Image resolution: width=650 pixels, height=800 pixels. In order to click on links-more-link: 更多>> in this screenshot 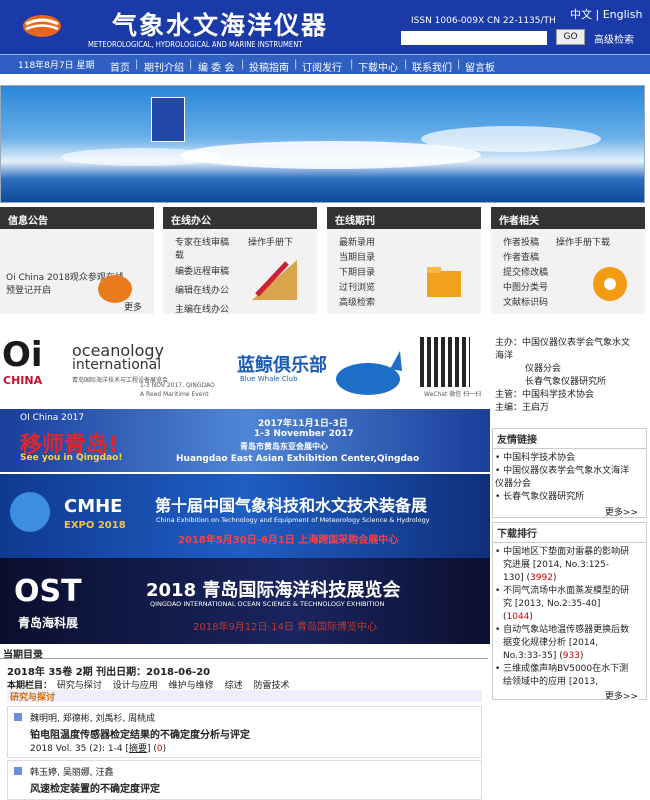, I will do `click(621, 511)`.